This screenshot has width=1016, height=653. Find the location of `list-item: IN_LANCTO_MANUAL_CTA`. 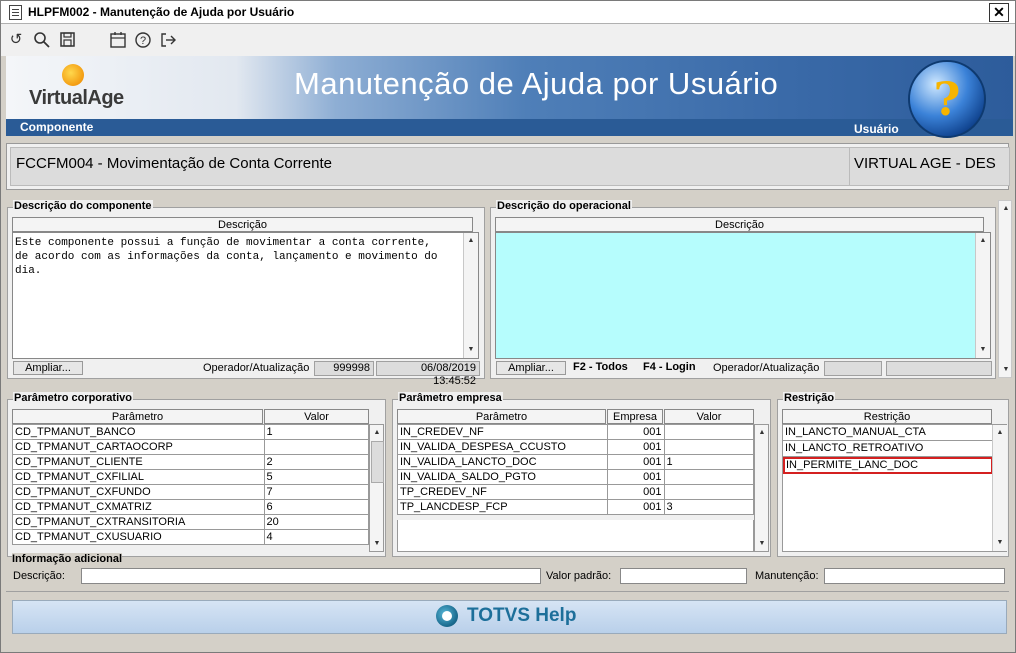

list-item: IN_LANCTO_MANUAL_CTA is located at coordinates (887, 433).